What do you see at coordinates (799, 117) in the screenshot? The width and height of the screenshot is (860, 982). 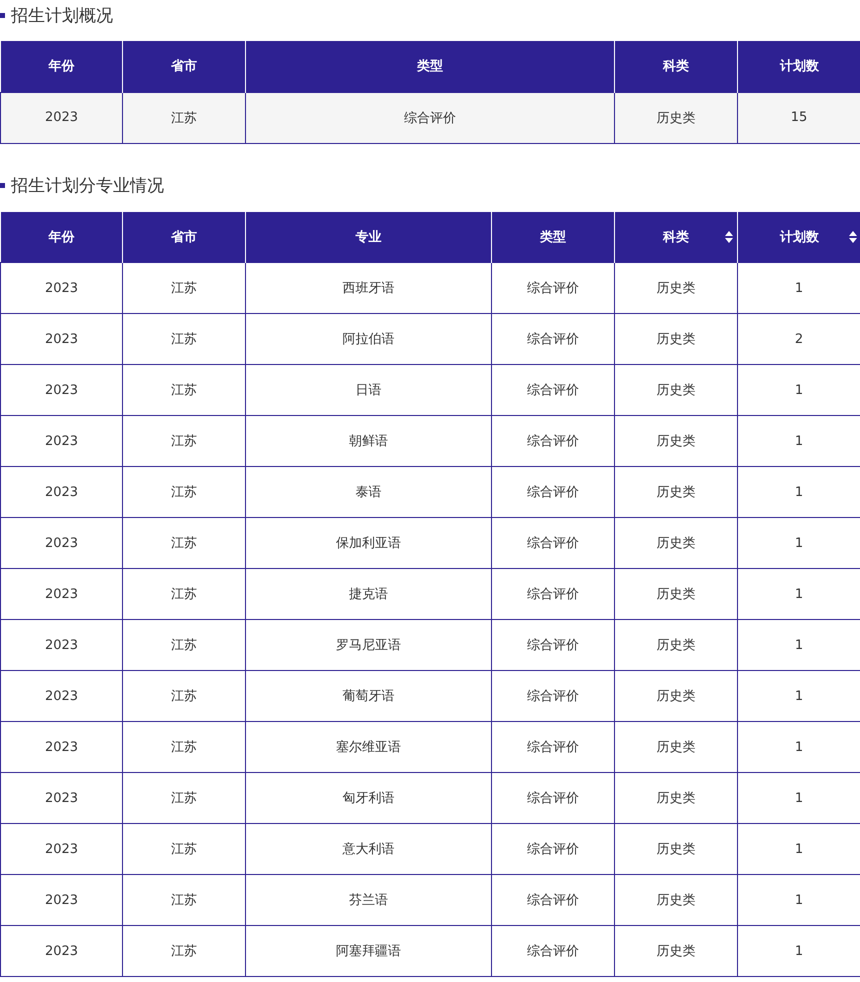 I see `table-cell: 15` at bounding box center [799, 117].